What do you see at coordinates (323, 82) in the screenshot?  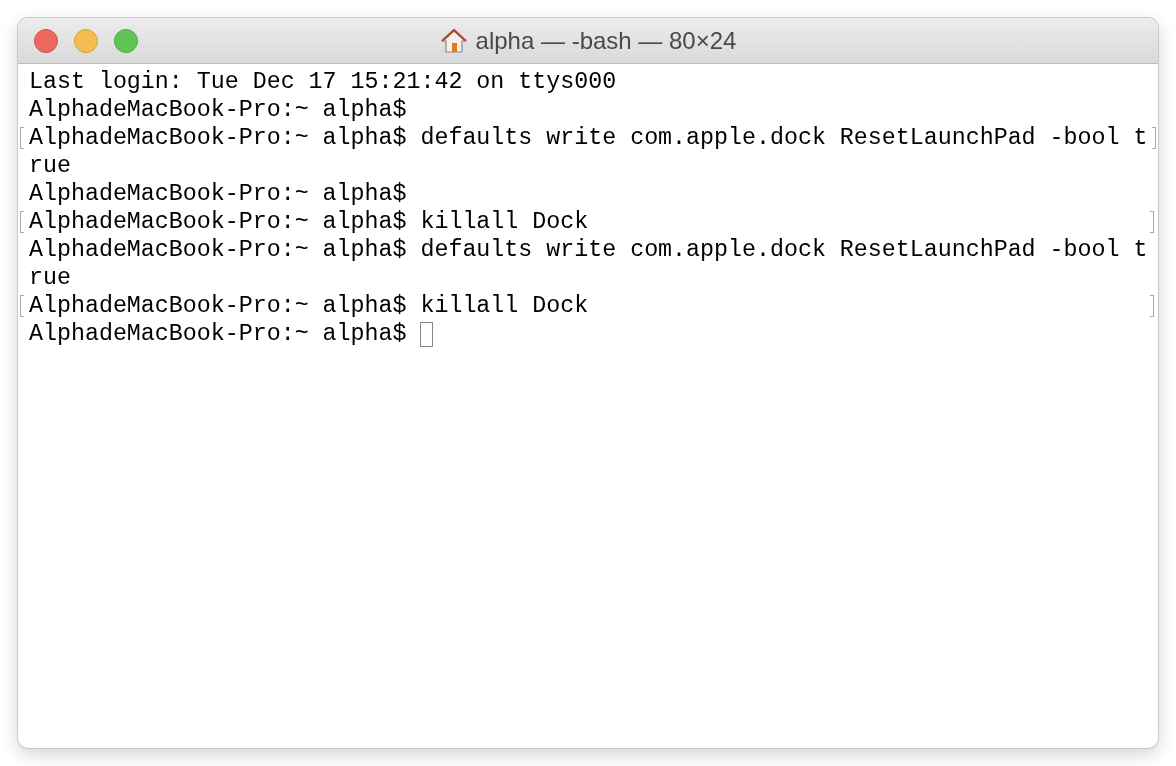 I see `terminal-line: Last login: Tue Dec 17 15:21:42 on ttys000` at bounding box center [323, 82].